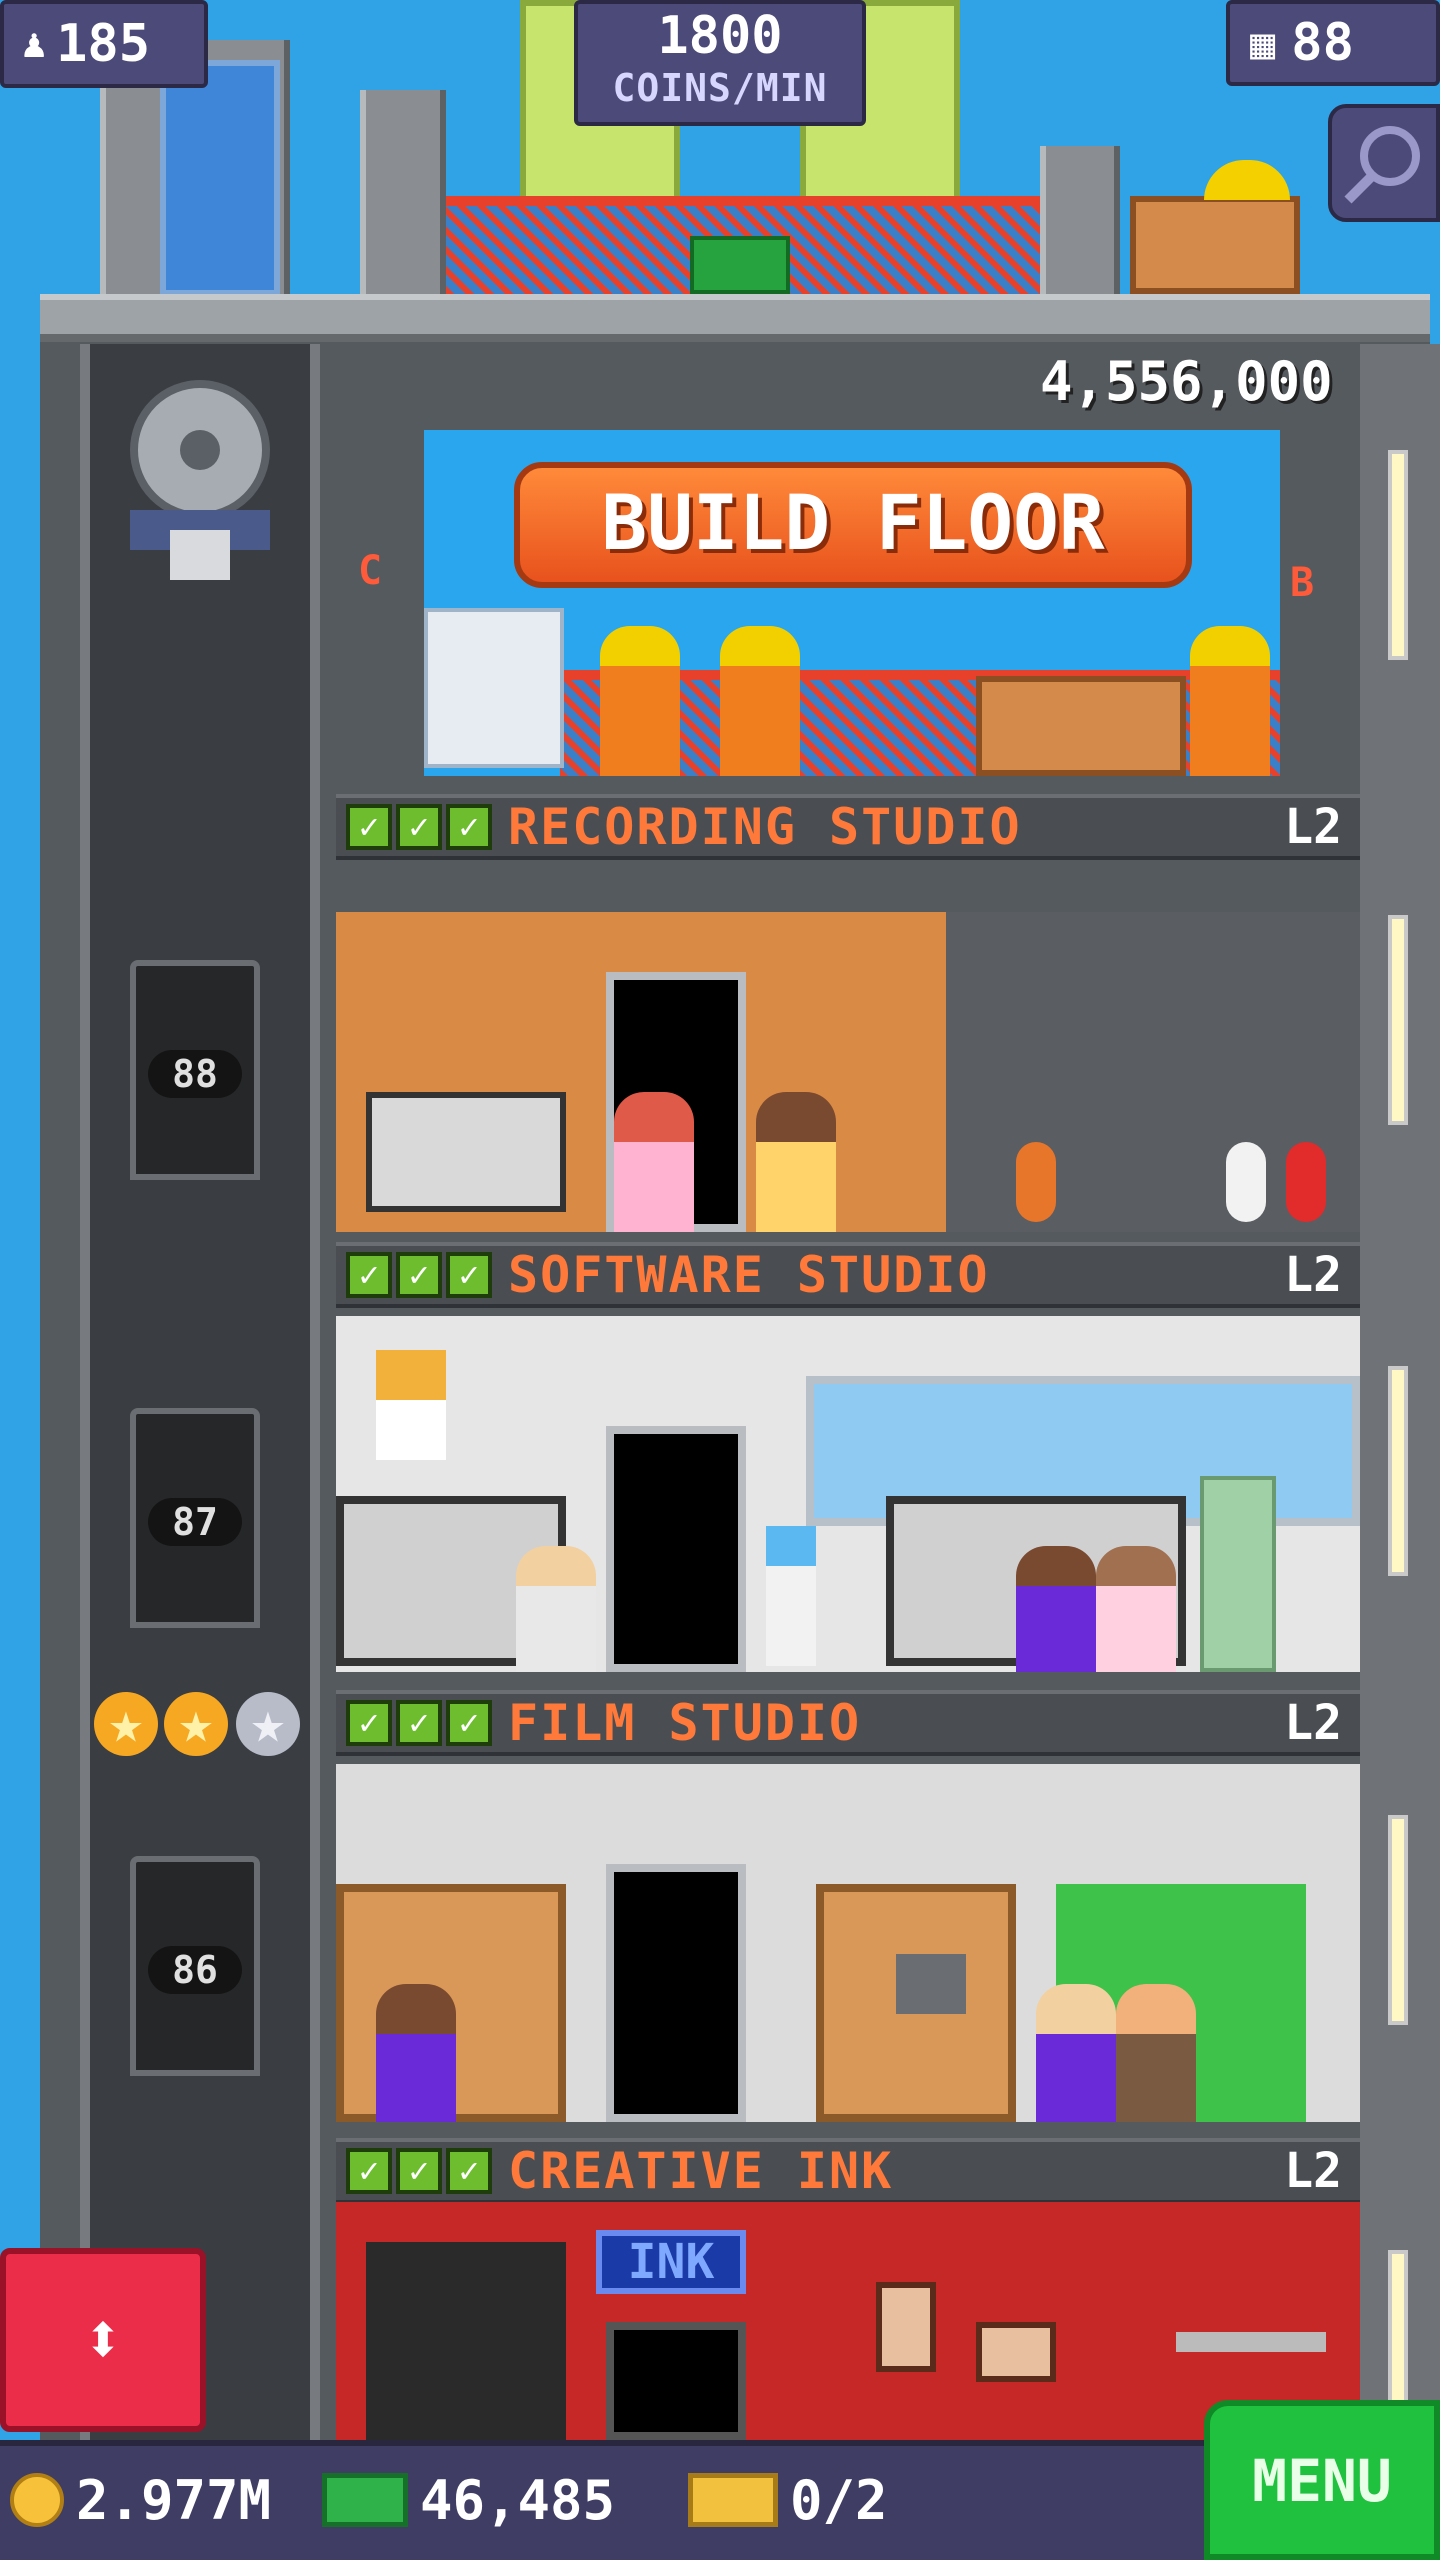  I want to click on elevator-call-button: ⬍, so click(103, 2340).